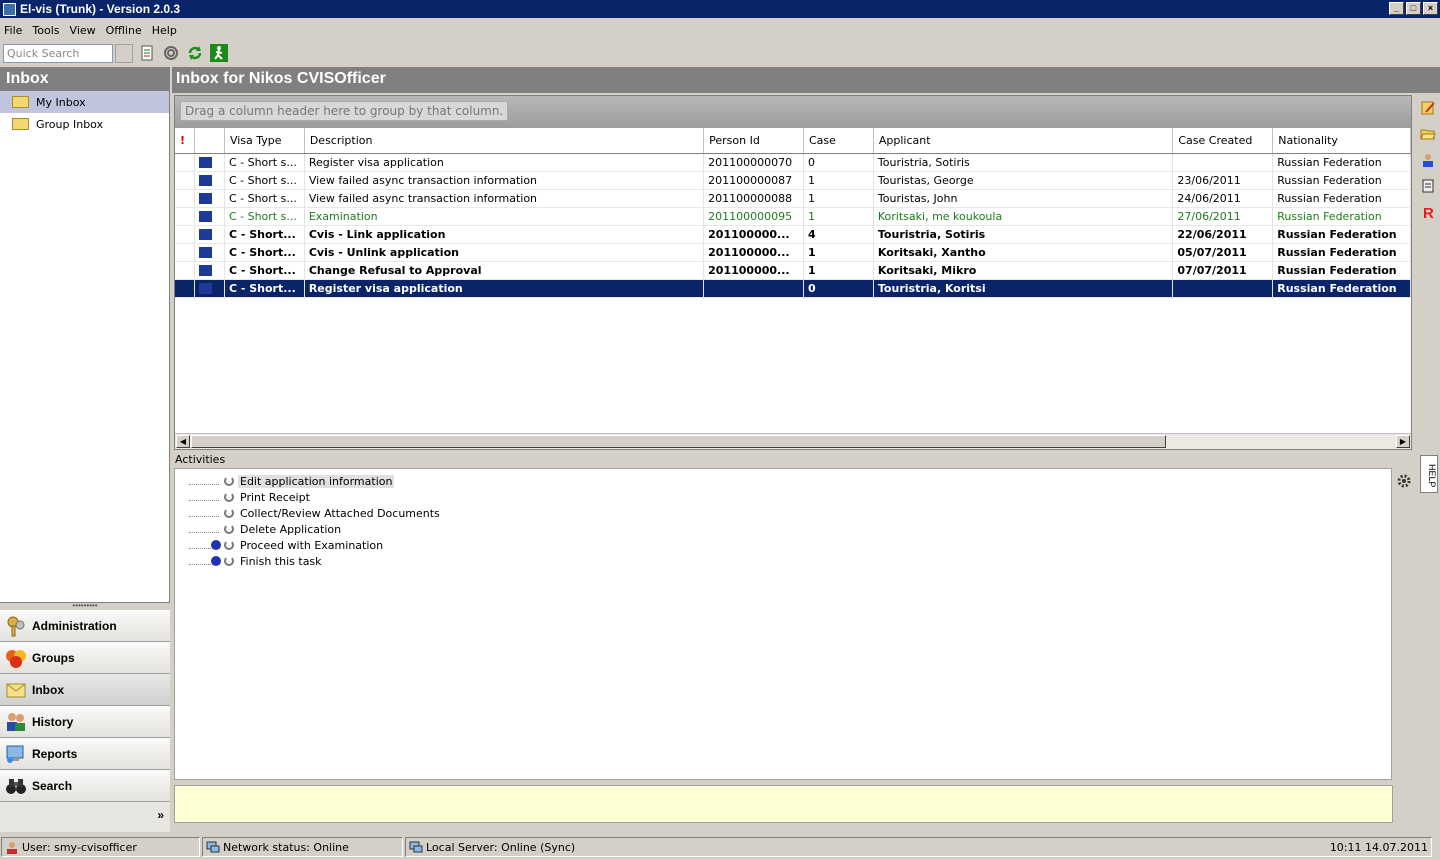 This screenshot has width=1440, height=860. Describe the element at coordinates (85, 722) in the screenshot. I see `nav-history: History` at that location.